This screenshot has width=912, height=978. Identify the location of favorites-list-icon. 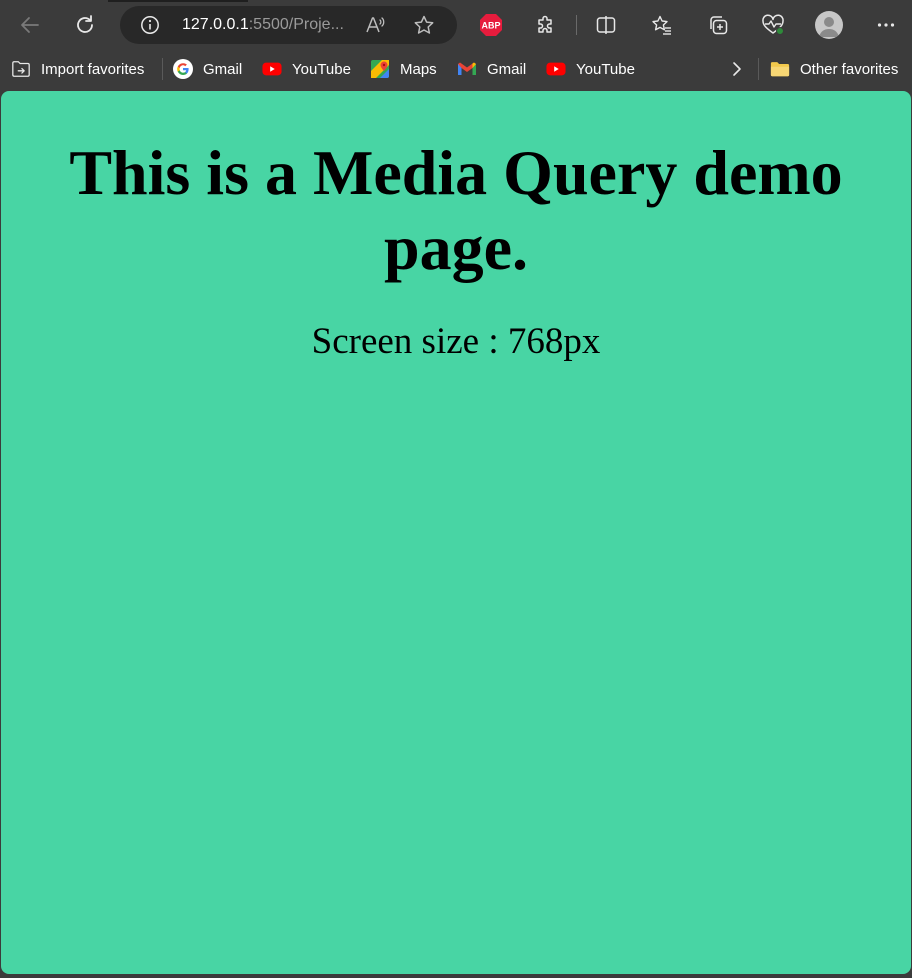
(661, 25).